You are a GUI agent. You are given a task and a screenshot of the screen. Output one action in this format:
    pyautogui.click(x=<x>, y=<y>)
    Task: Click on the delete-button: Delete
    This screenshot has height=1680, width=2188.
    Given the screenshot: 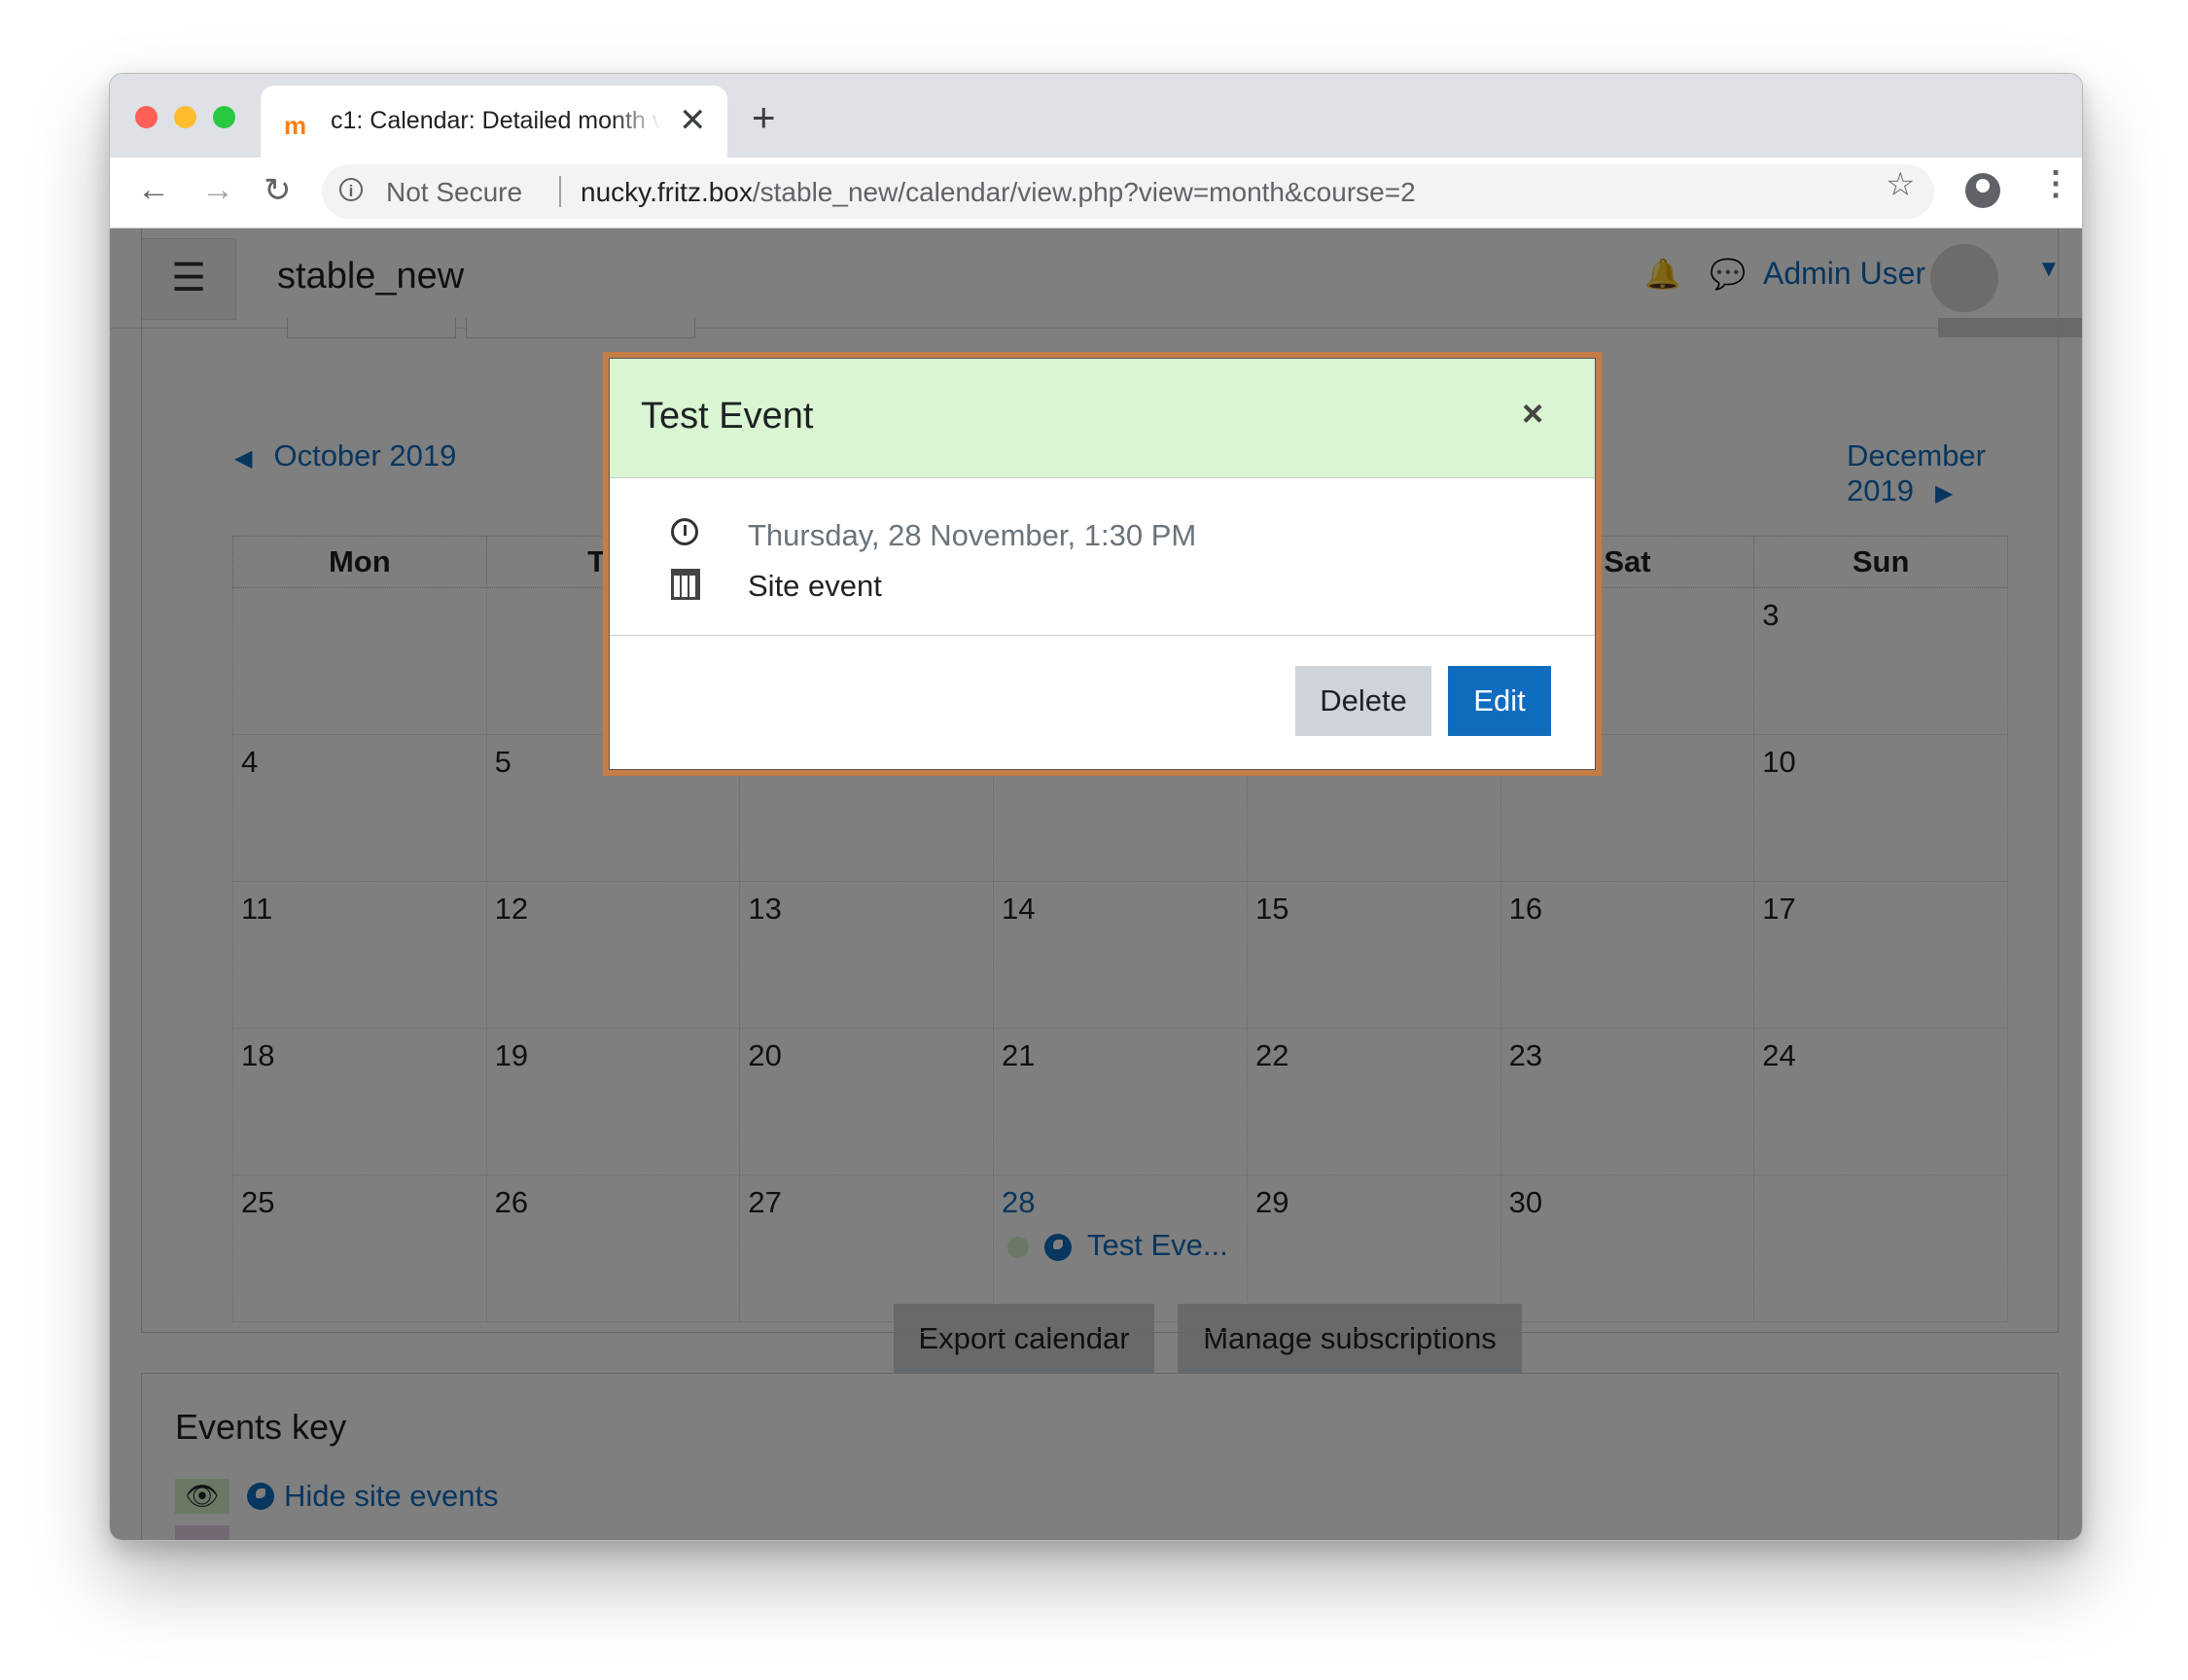 What is the action you would take?
    pyautogui.click(x=1363, y=701)
    